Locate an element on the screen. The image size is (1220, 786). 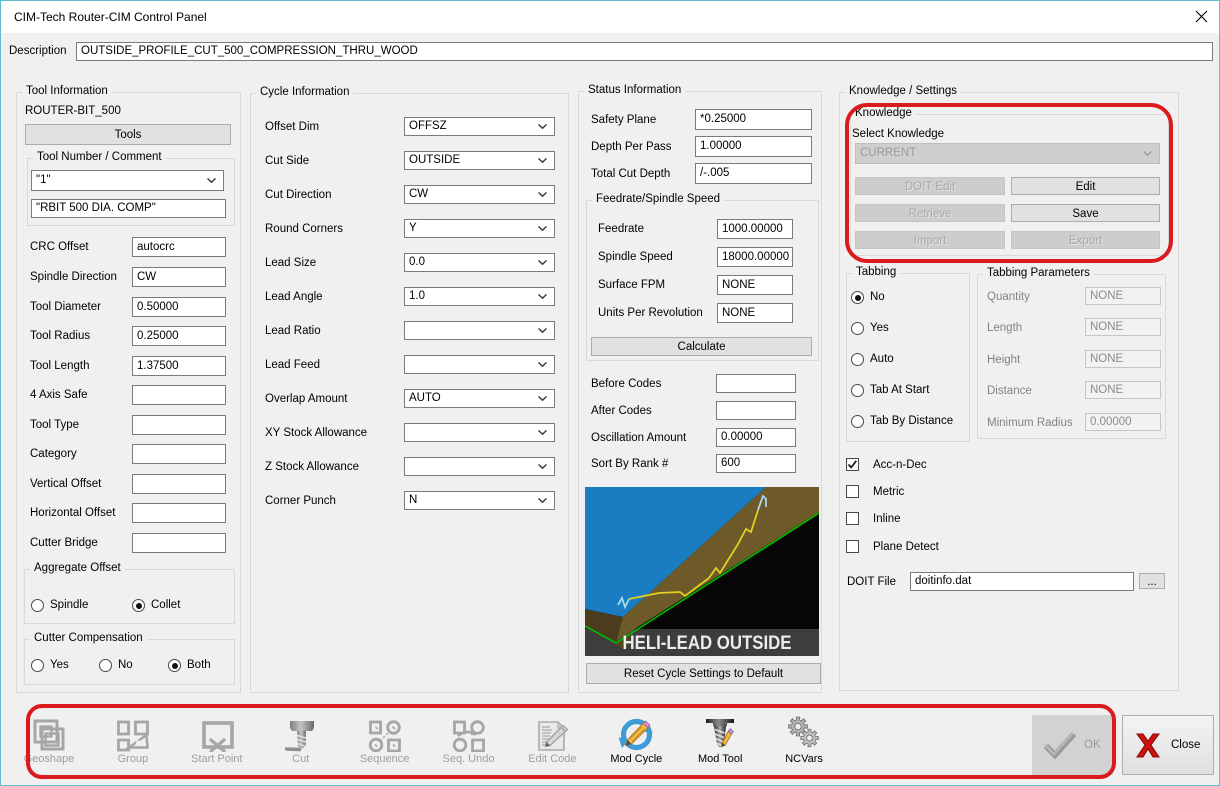
window-title: CIM-Tech Router-CIM Control Panel is located at coordinates (110, 17).